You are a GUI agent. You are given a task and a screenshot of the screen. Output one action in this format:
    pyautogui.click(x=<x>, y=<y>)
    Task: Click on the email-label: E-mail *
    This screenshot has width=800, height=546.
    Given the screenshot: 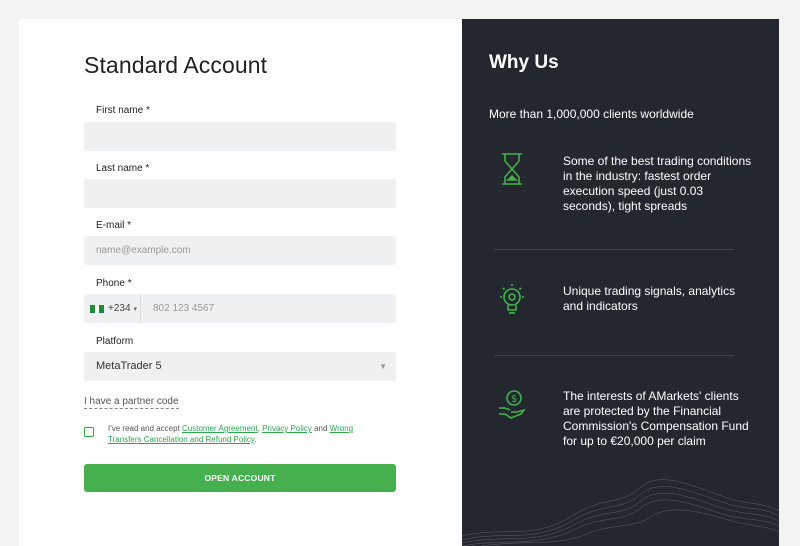 What is the action you would take?
    pyautogui.click(x=114, y=225)
    